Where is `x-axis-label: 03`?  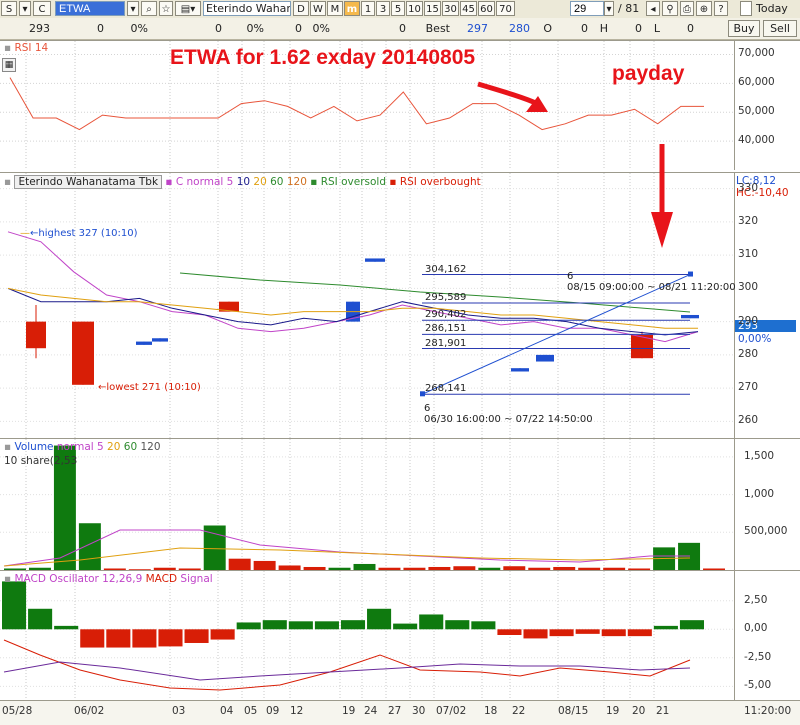 x-axis-label: 03 is located at coordinates (179, 711).